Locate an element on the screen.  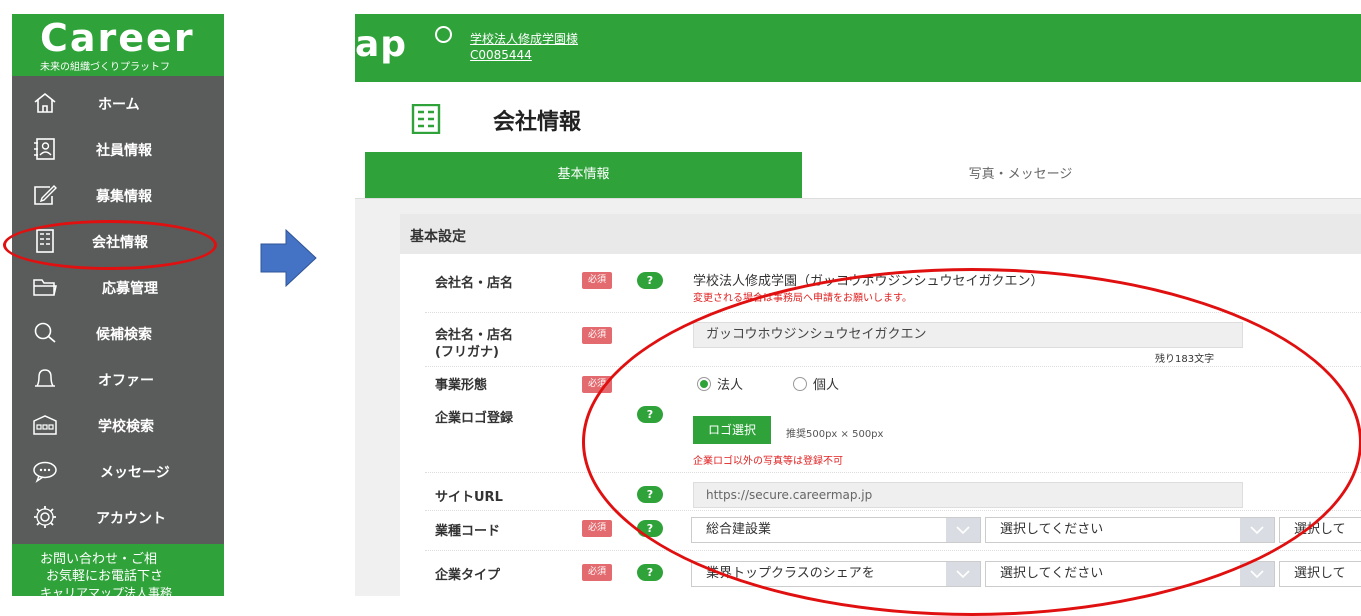
sidebar-item-messages: メッセージ is located at coordinates (118, 471).